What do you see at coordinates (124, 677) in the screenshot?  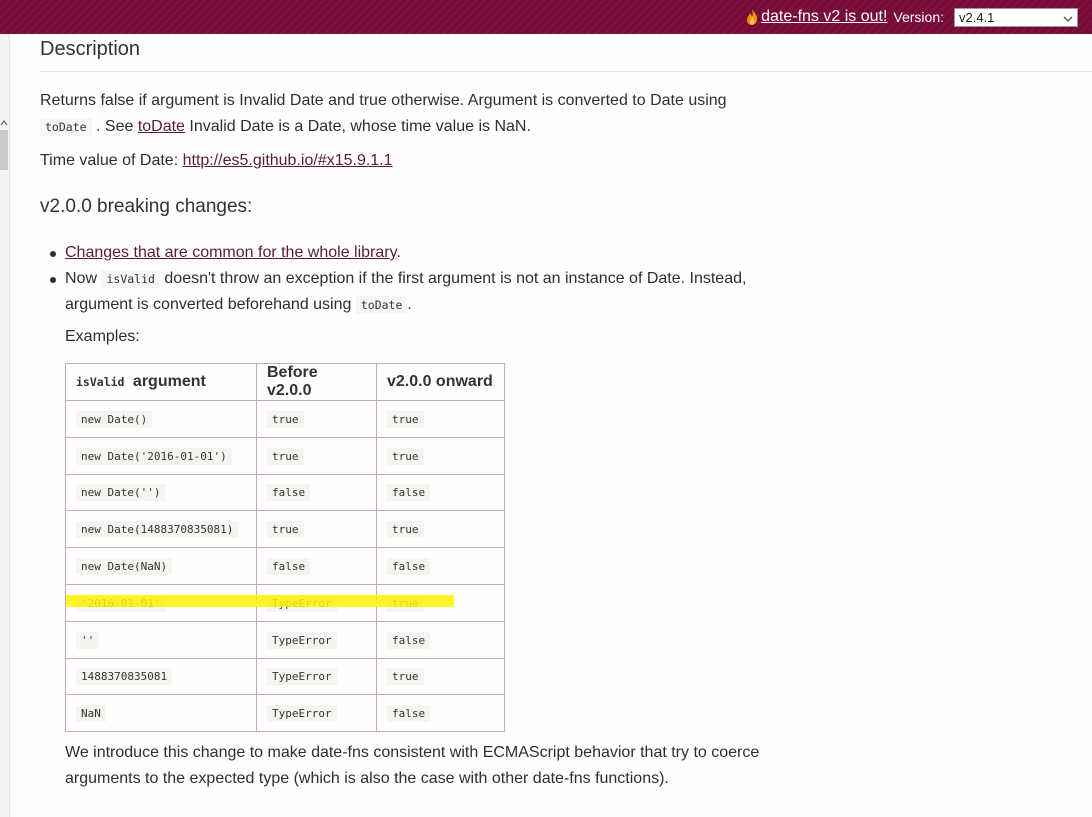 I see `cell-code: 1488370835081` at bounding box center [124, 677].